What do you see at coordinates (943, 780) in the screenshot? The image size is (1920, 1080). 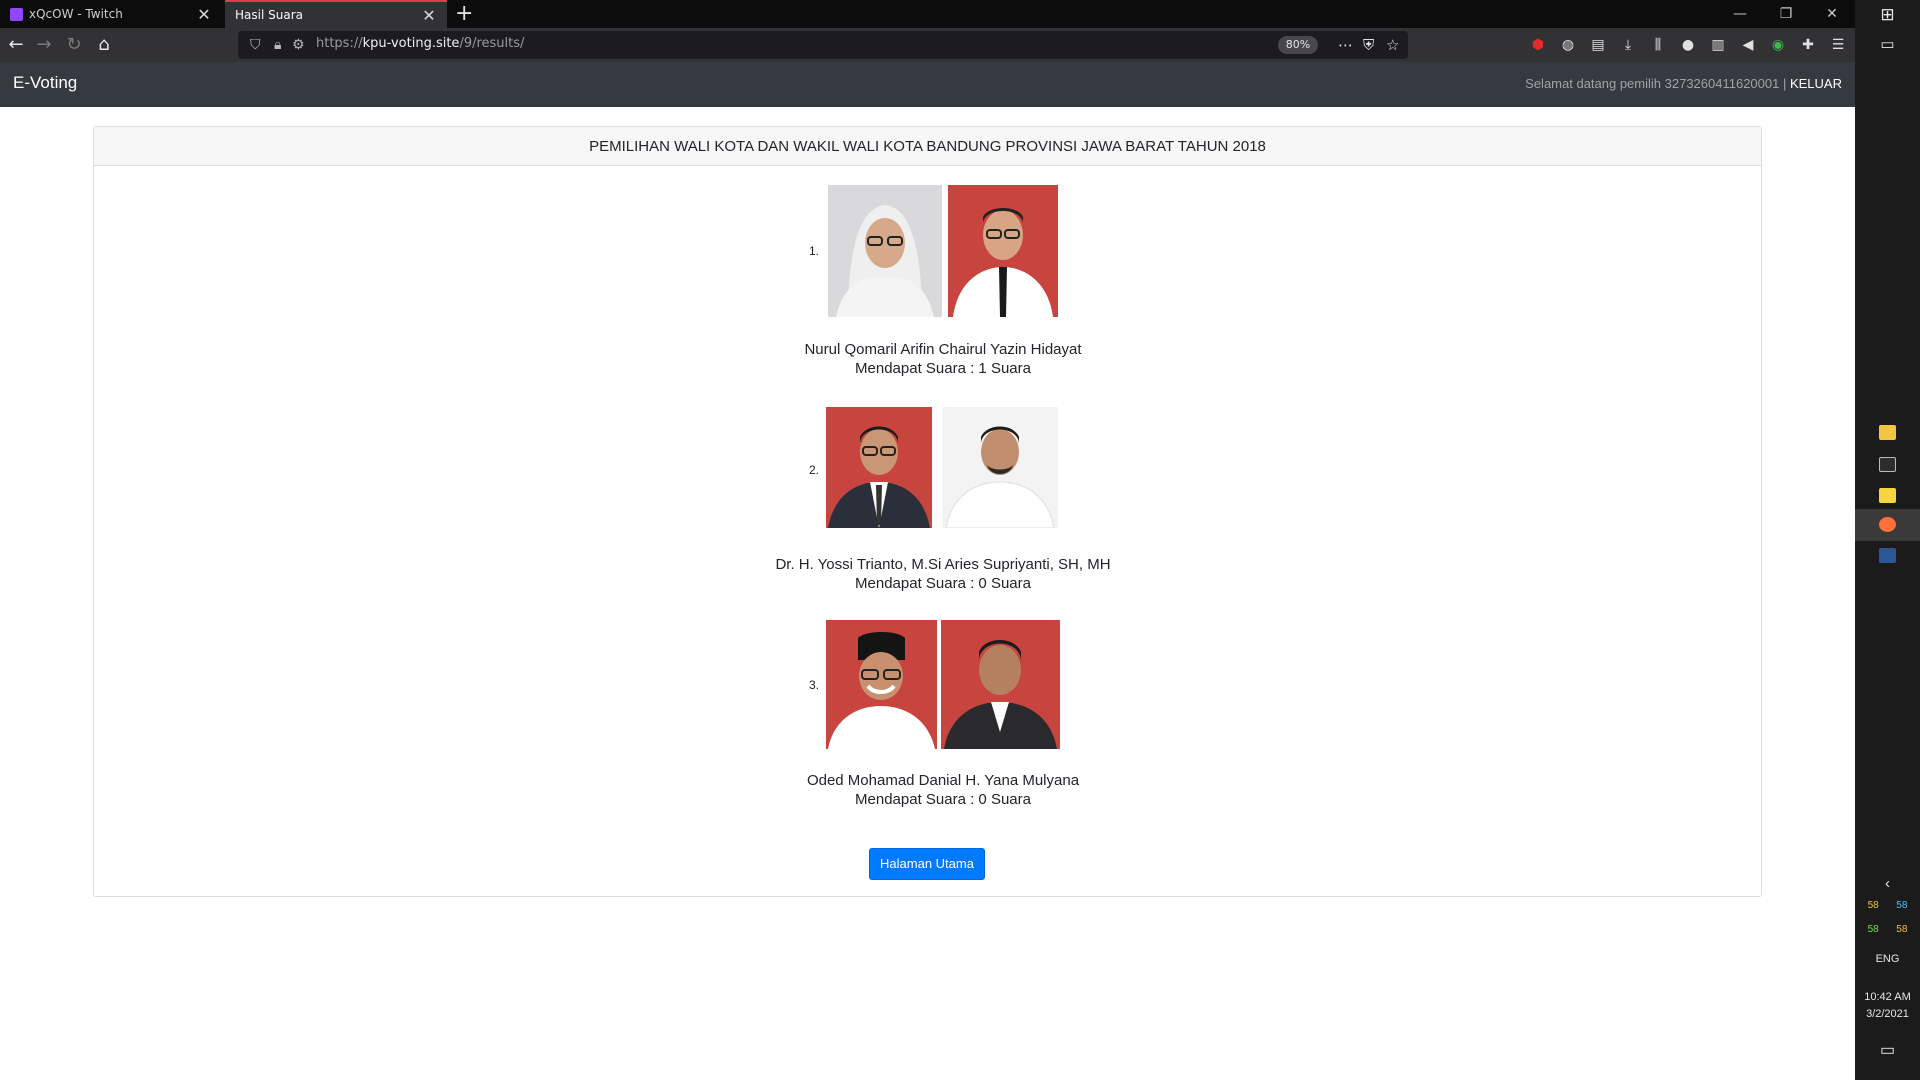 I see `candidate-names: Oded Mohamad Danial H. Yana Mulyana` at bounding box center [943, 780].